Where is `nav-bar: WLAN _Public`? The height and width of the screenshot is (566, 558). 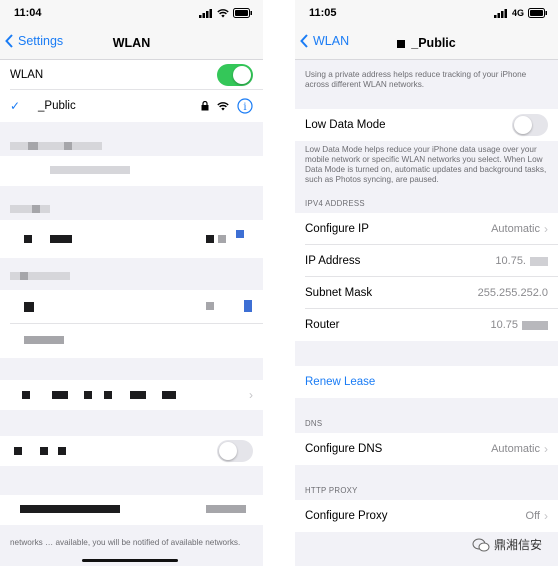
nav-bar: WLAN _Public is located at coordinates (426, 44).